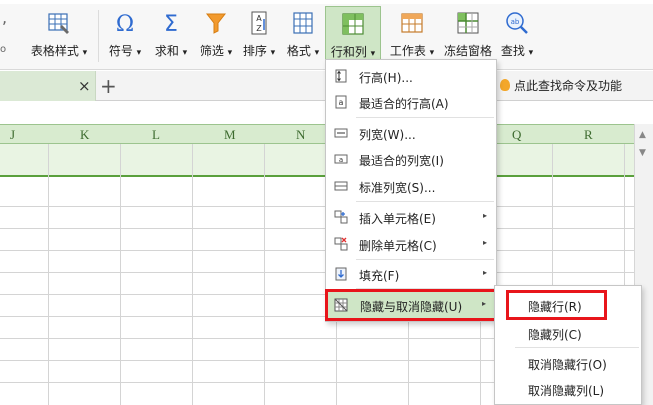 The width and height of the screenshot is (653, 405). Describe the element at coordinates (588, 135) in the screenshot. I see `column-header-r: R` at that location.